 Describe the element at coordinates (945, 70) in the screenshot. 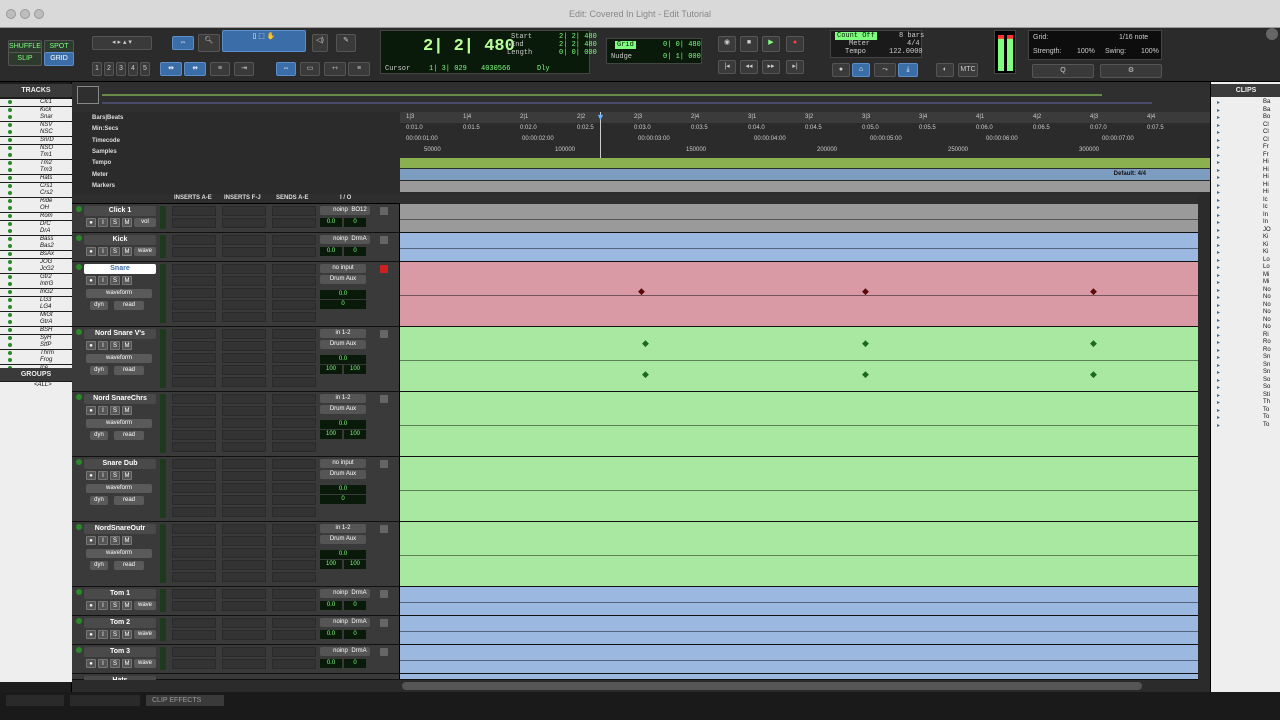

I see `sync-icon: ◐` at that location.